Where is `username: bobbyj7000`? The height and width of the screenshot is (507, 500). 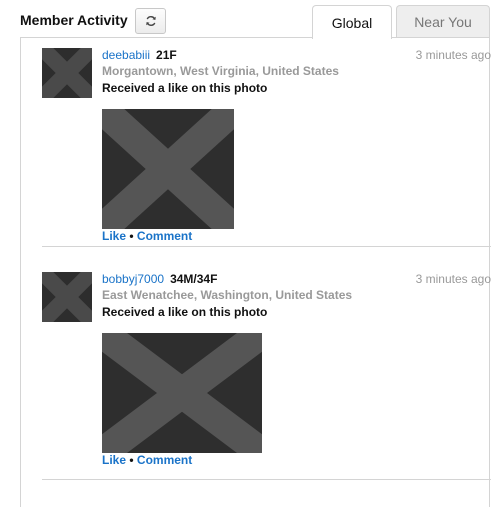
username: bobbyj7000 is located at coordinates (133, 279).